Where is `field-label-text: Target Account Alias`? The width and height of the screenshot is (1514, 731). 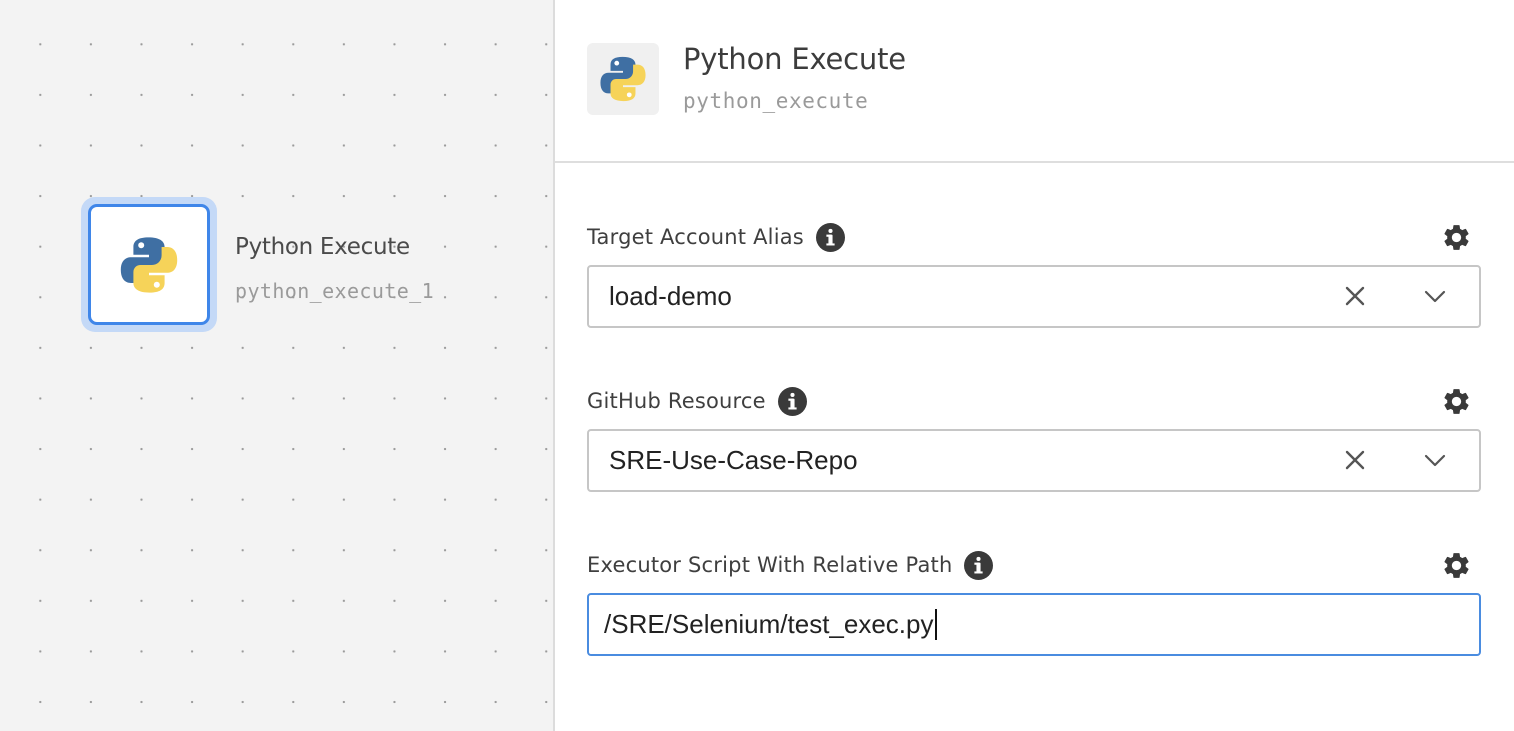
field-label-text: Target Account Alias is located at coordinates (695, 237).